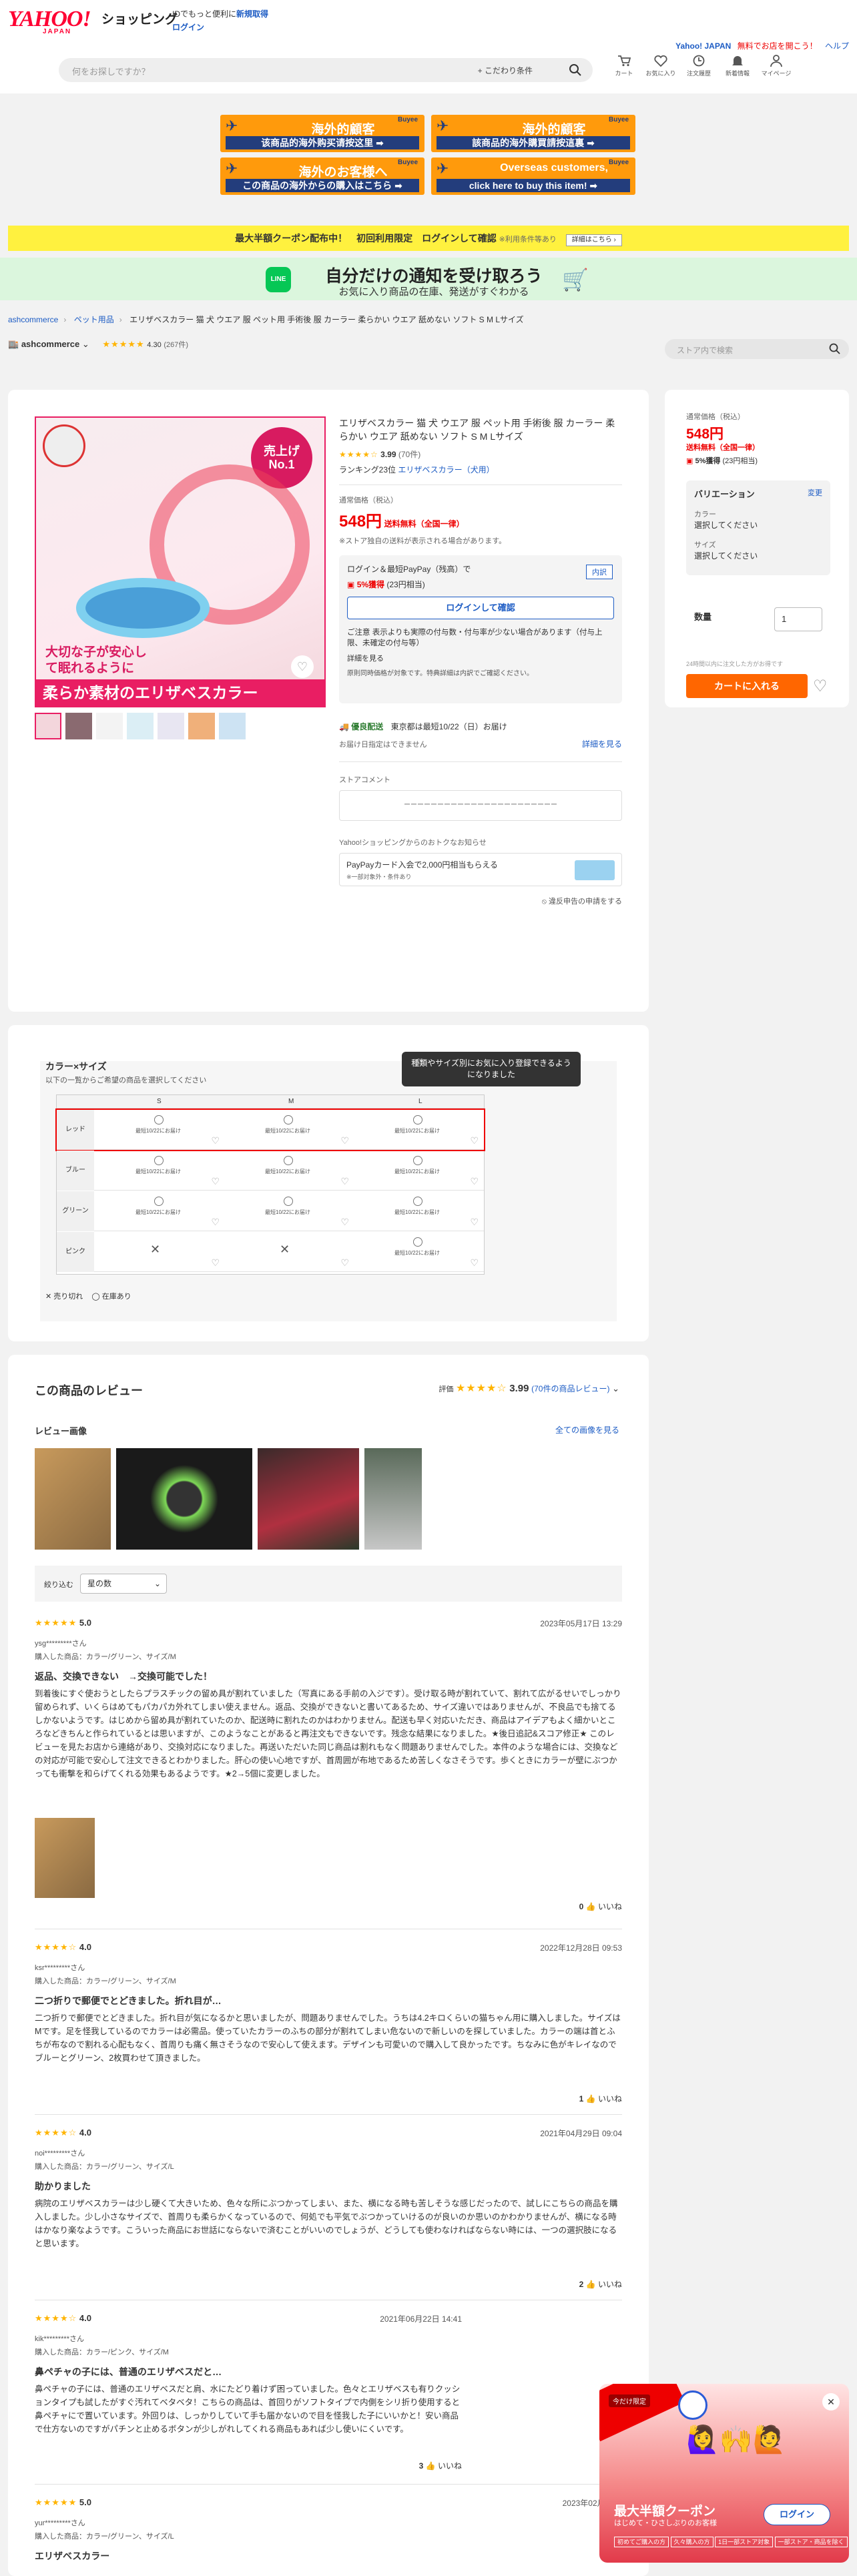 The height and width of the screenshot is (2576, 857). Describe the element at coordinates (322, 176) in the screenshot. I see `buyee-banner-jp: ✈ Buyee 海外のお客様へ この商品の海外からの購入はこちら ➡` at that location.